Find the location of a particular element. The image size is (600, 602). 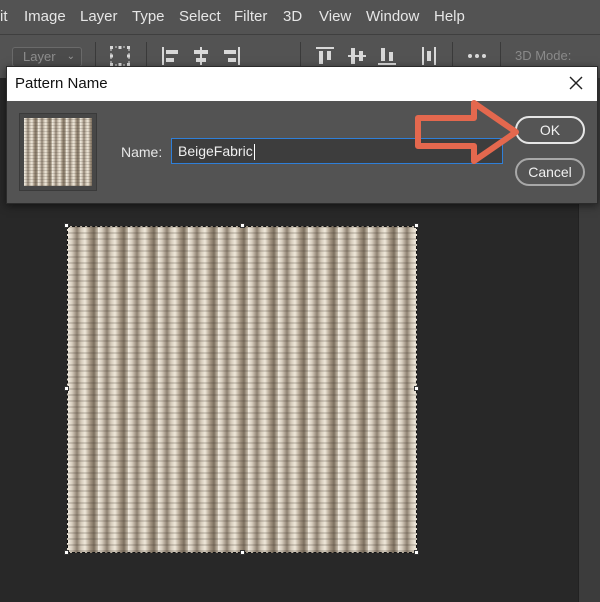

align-horizontal-centers-icon is located at coordinates (201, 56).